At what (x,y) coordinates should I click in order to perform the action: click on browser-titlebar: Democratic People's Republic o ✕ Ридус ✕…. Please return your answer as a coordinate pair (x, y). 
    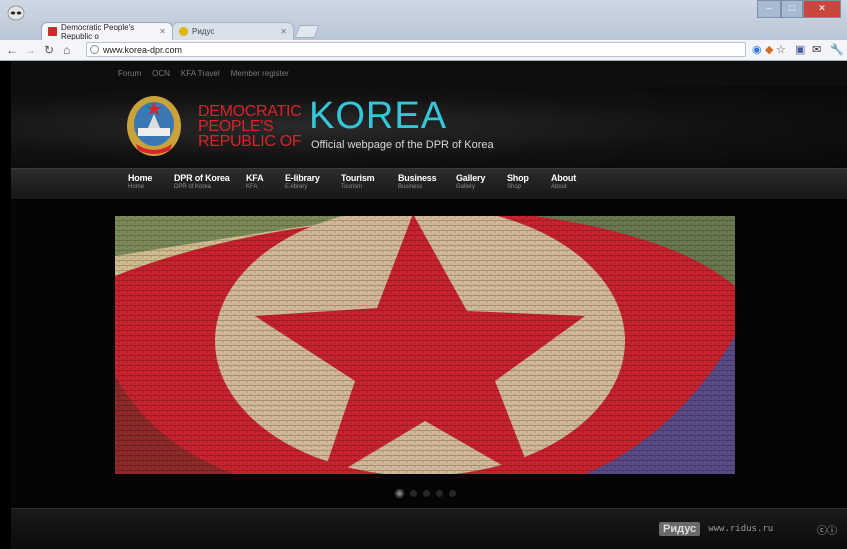
    Looking at the image, I should click on (423, 20).